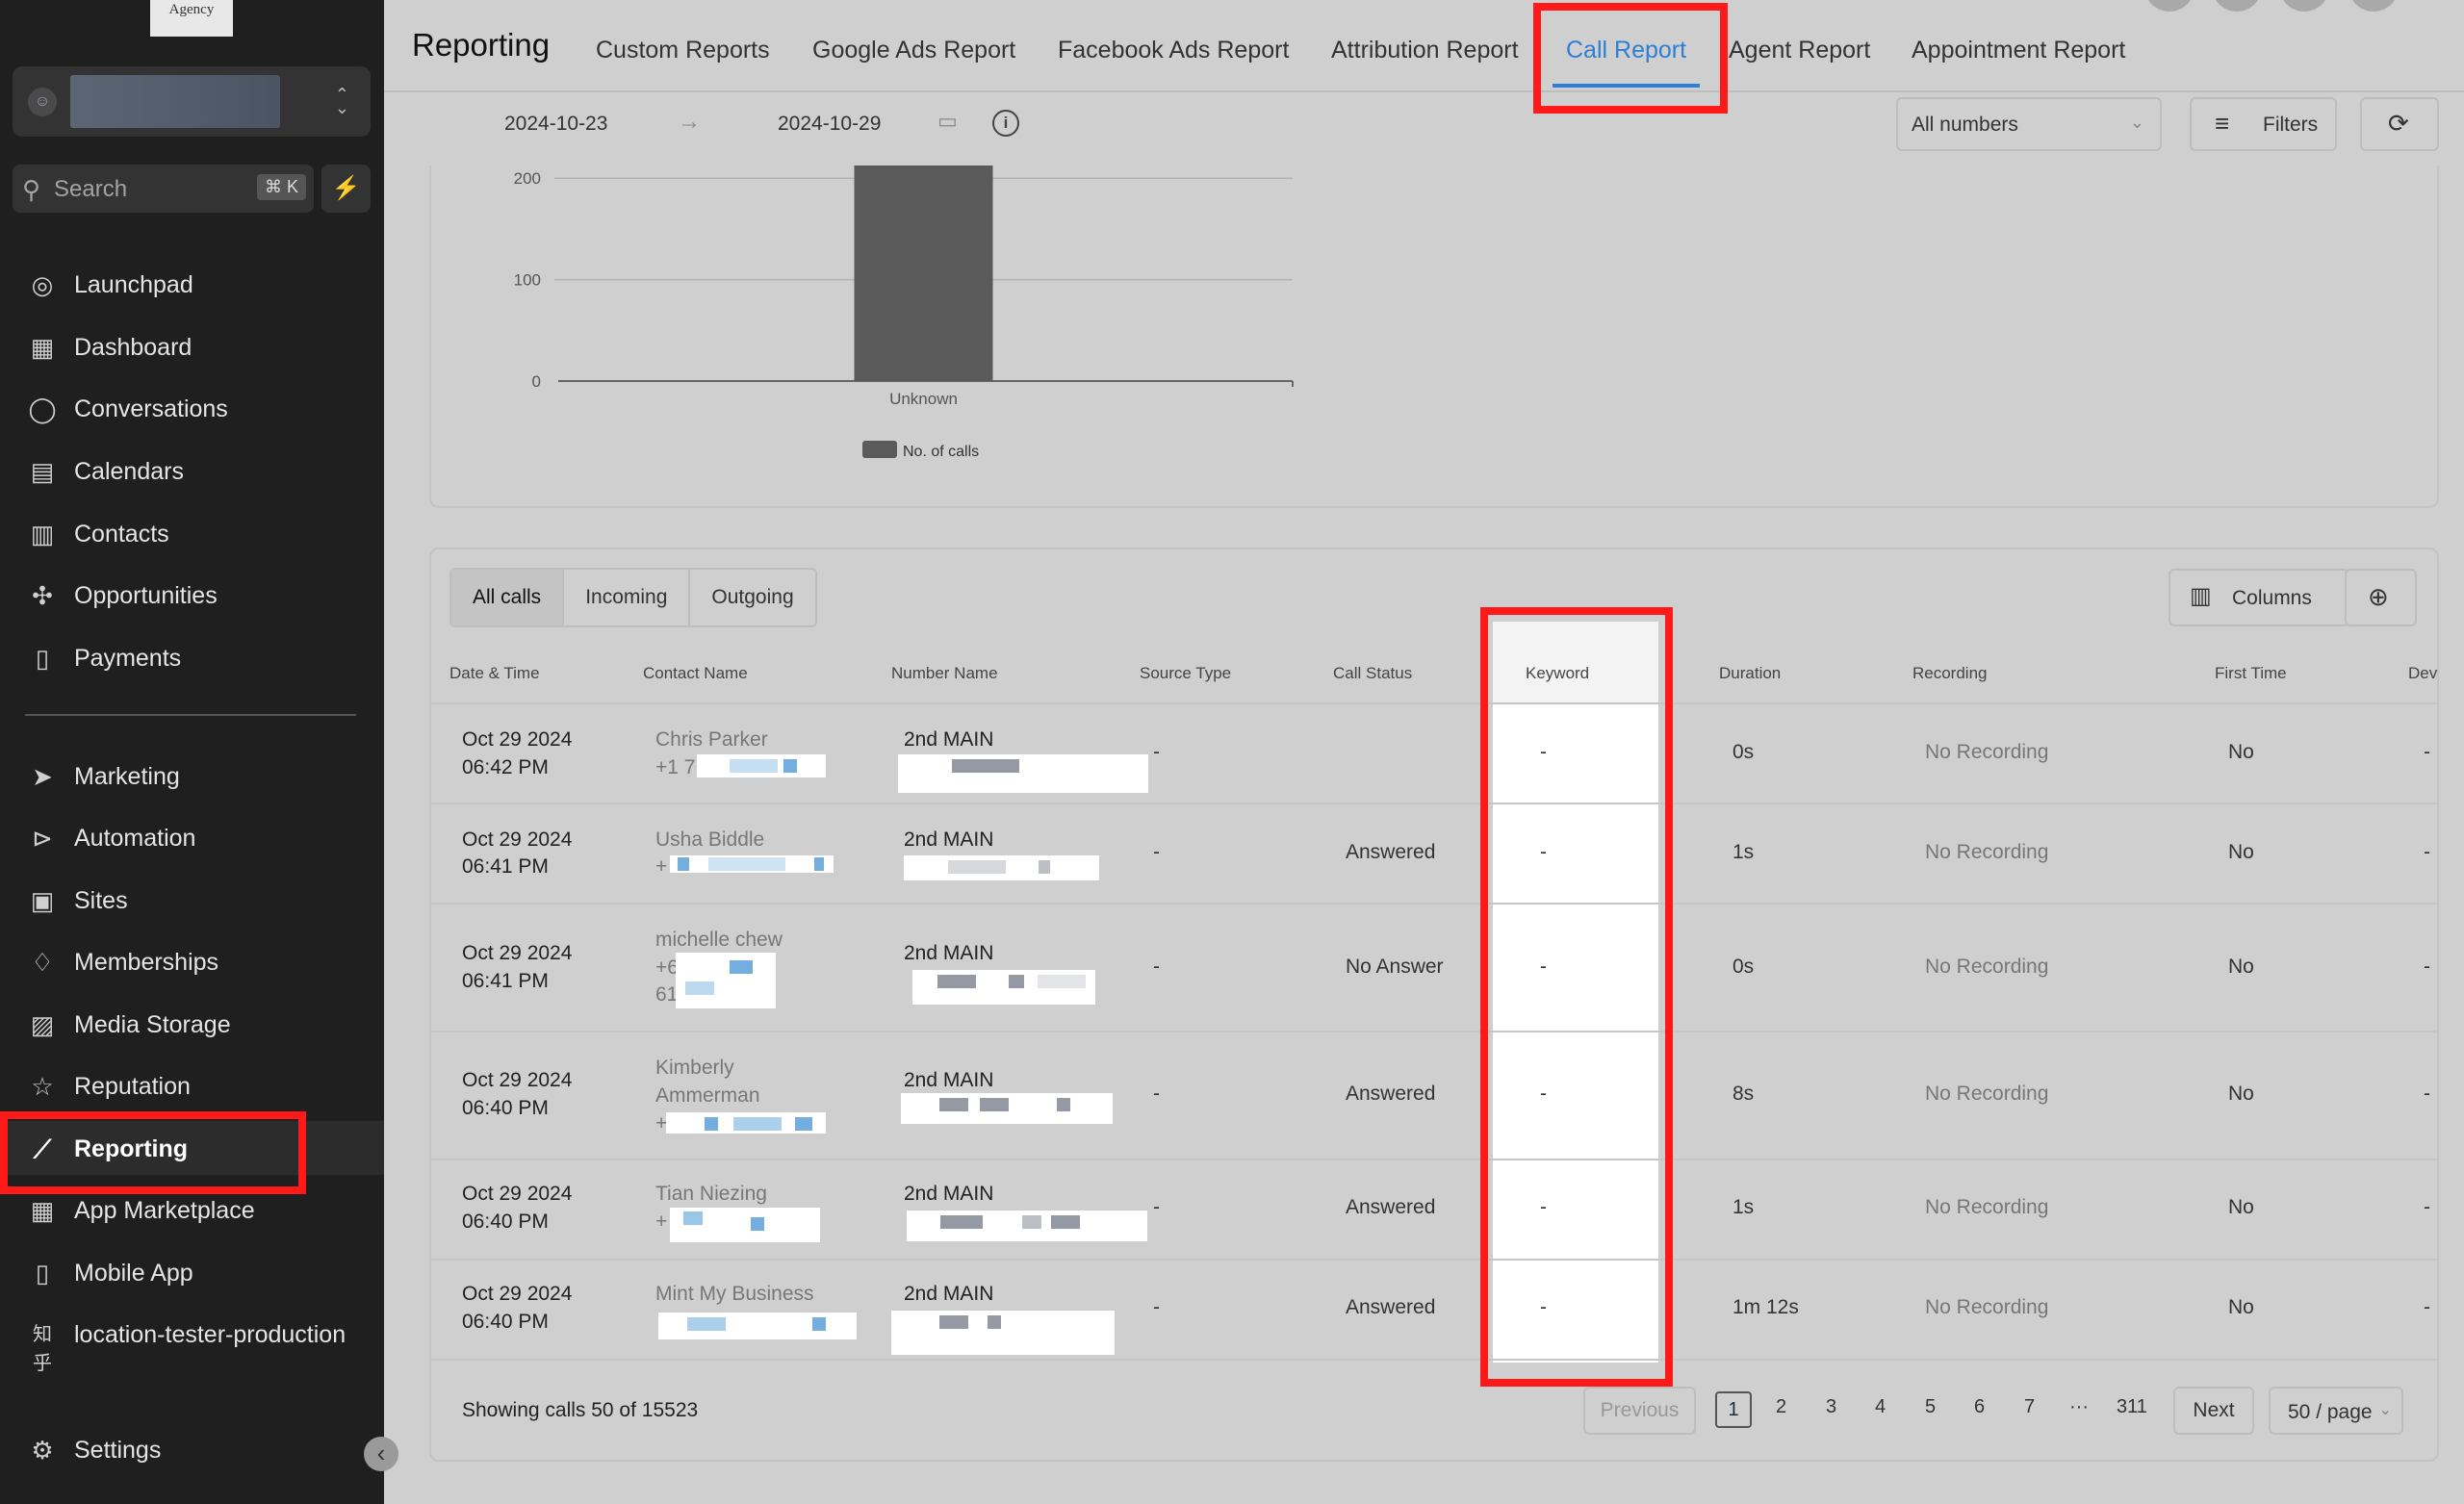  Describe the element at coordinates (192, 408) in the screenshot. I see `sidebar-item-conversations: ◯ Conversations` at that location.